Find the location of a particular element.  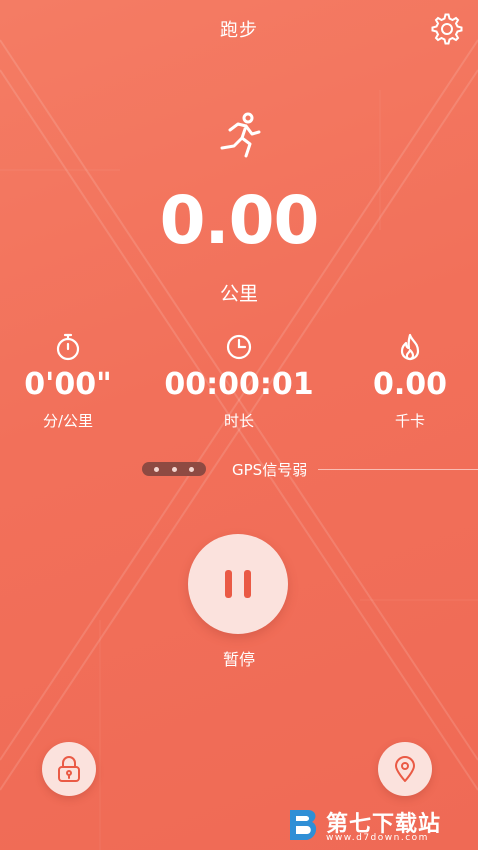

settings-button is located at coordinates (447, 29).